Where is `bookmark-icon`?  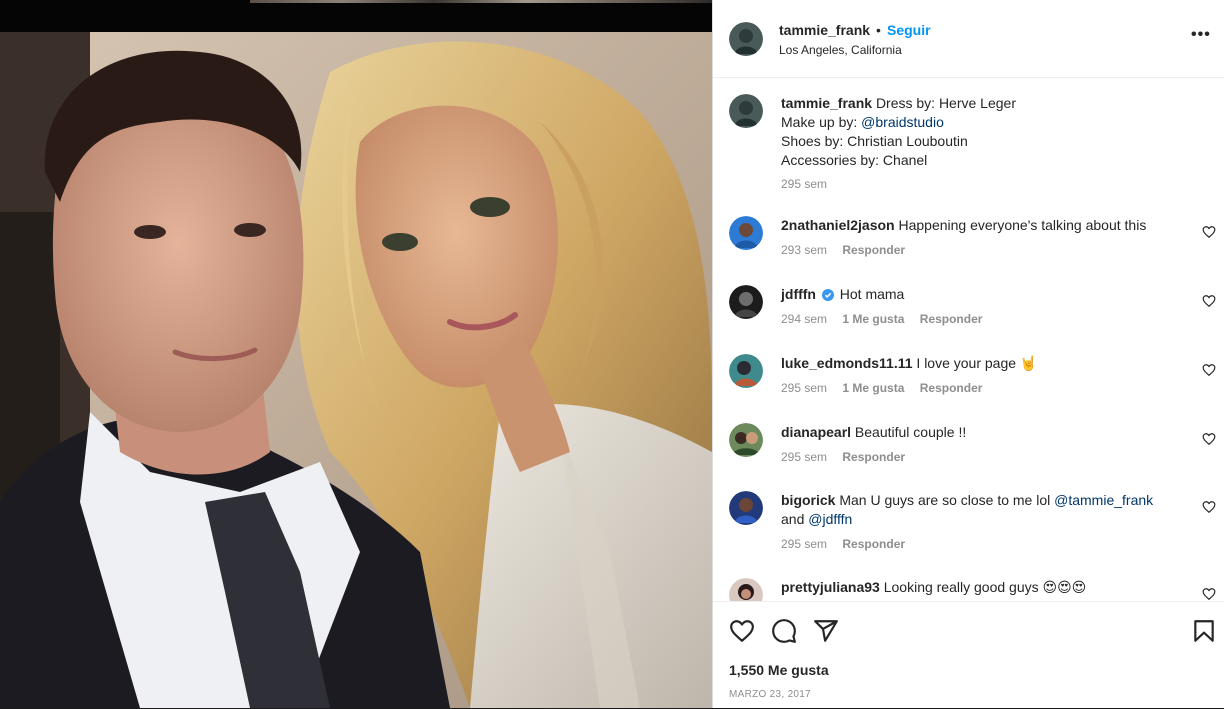
bookmark-icon is located at coordinates (1204, 631).